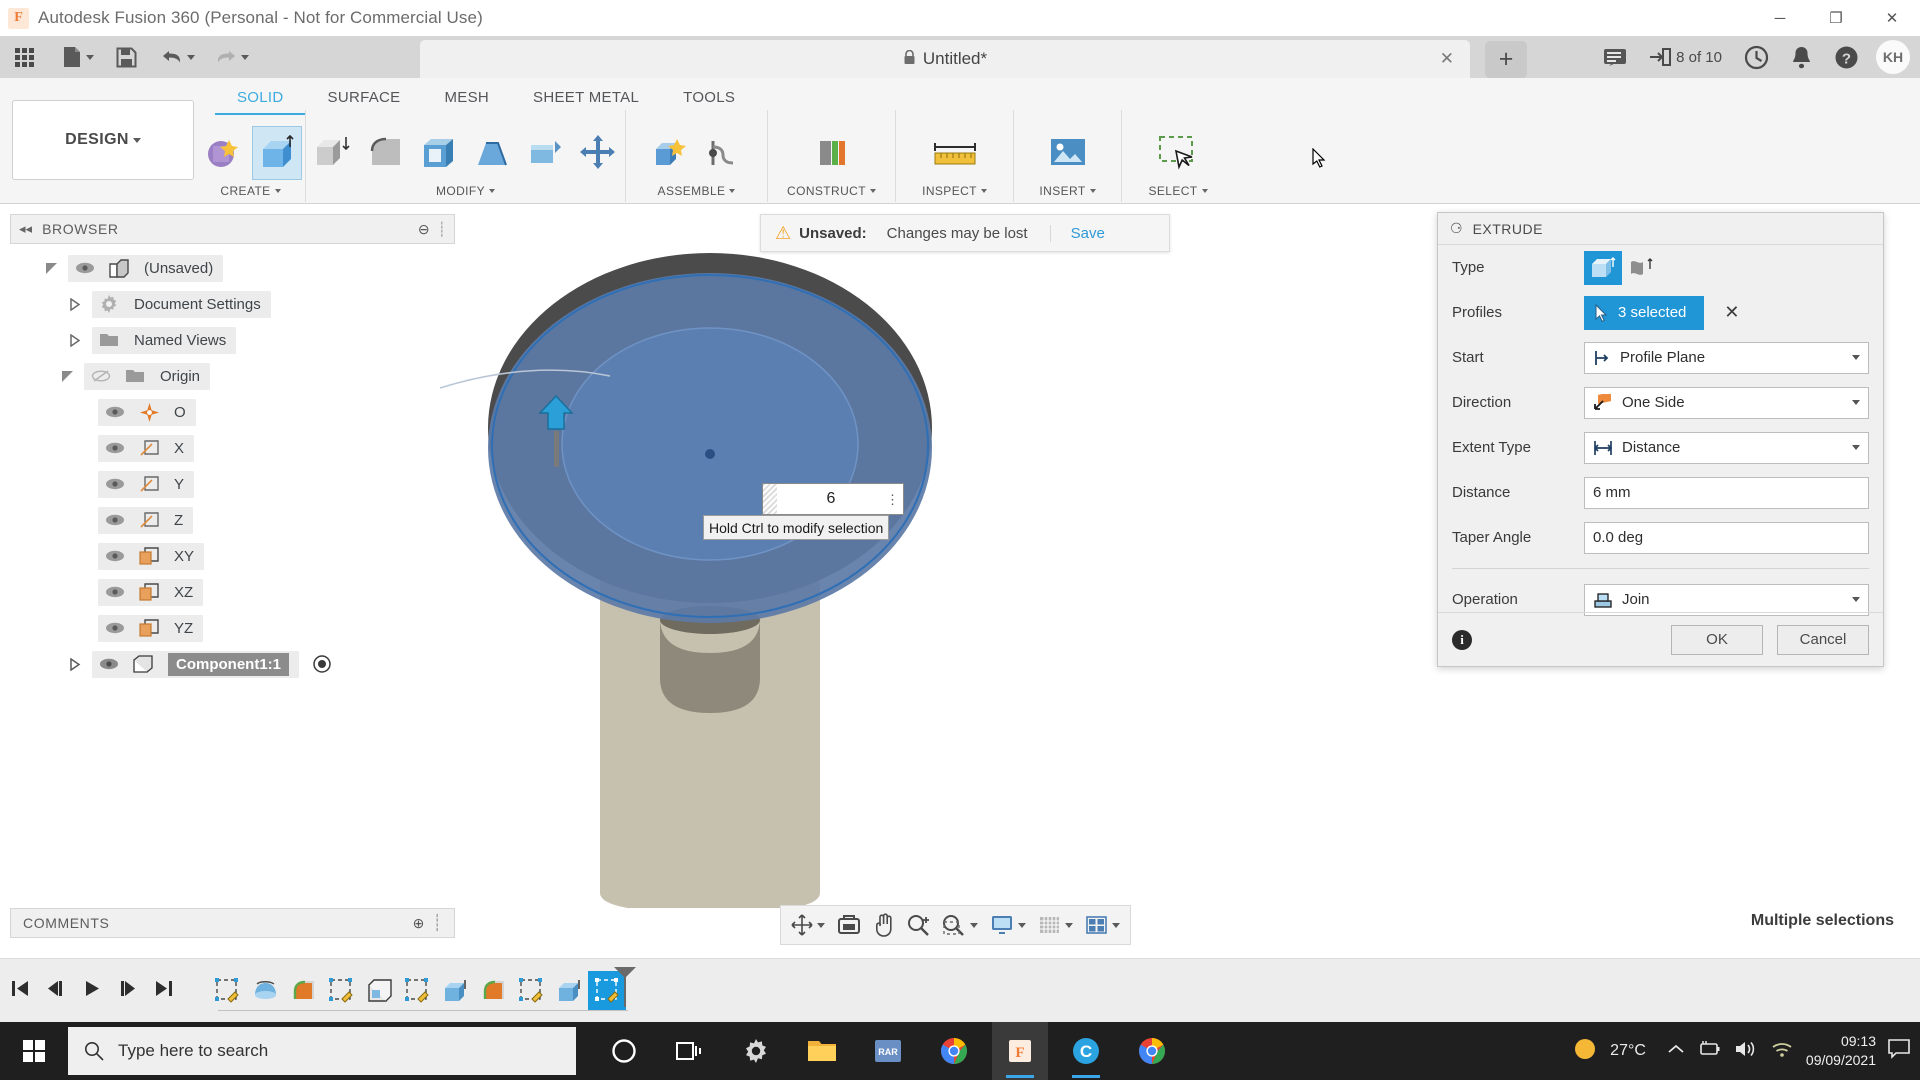 Image resolution: width=1920 pixels, height=1080 pixels. I want to click on step-forward-button, so click(128, 991).